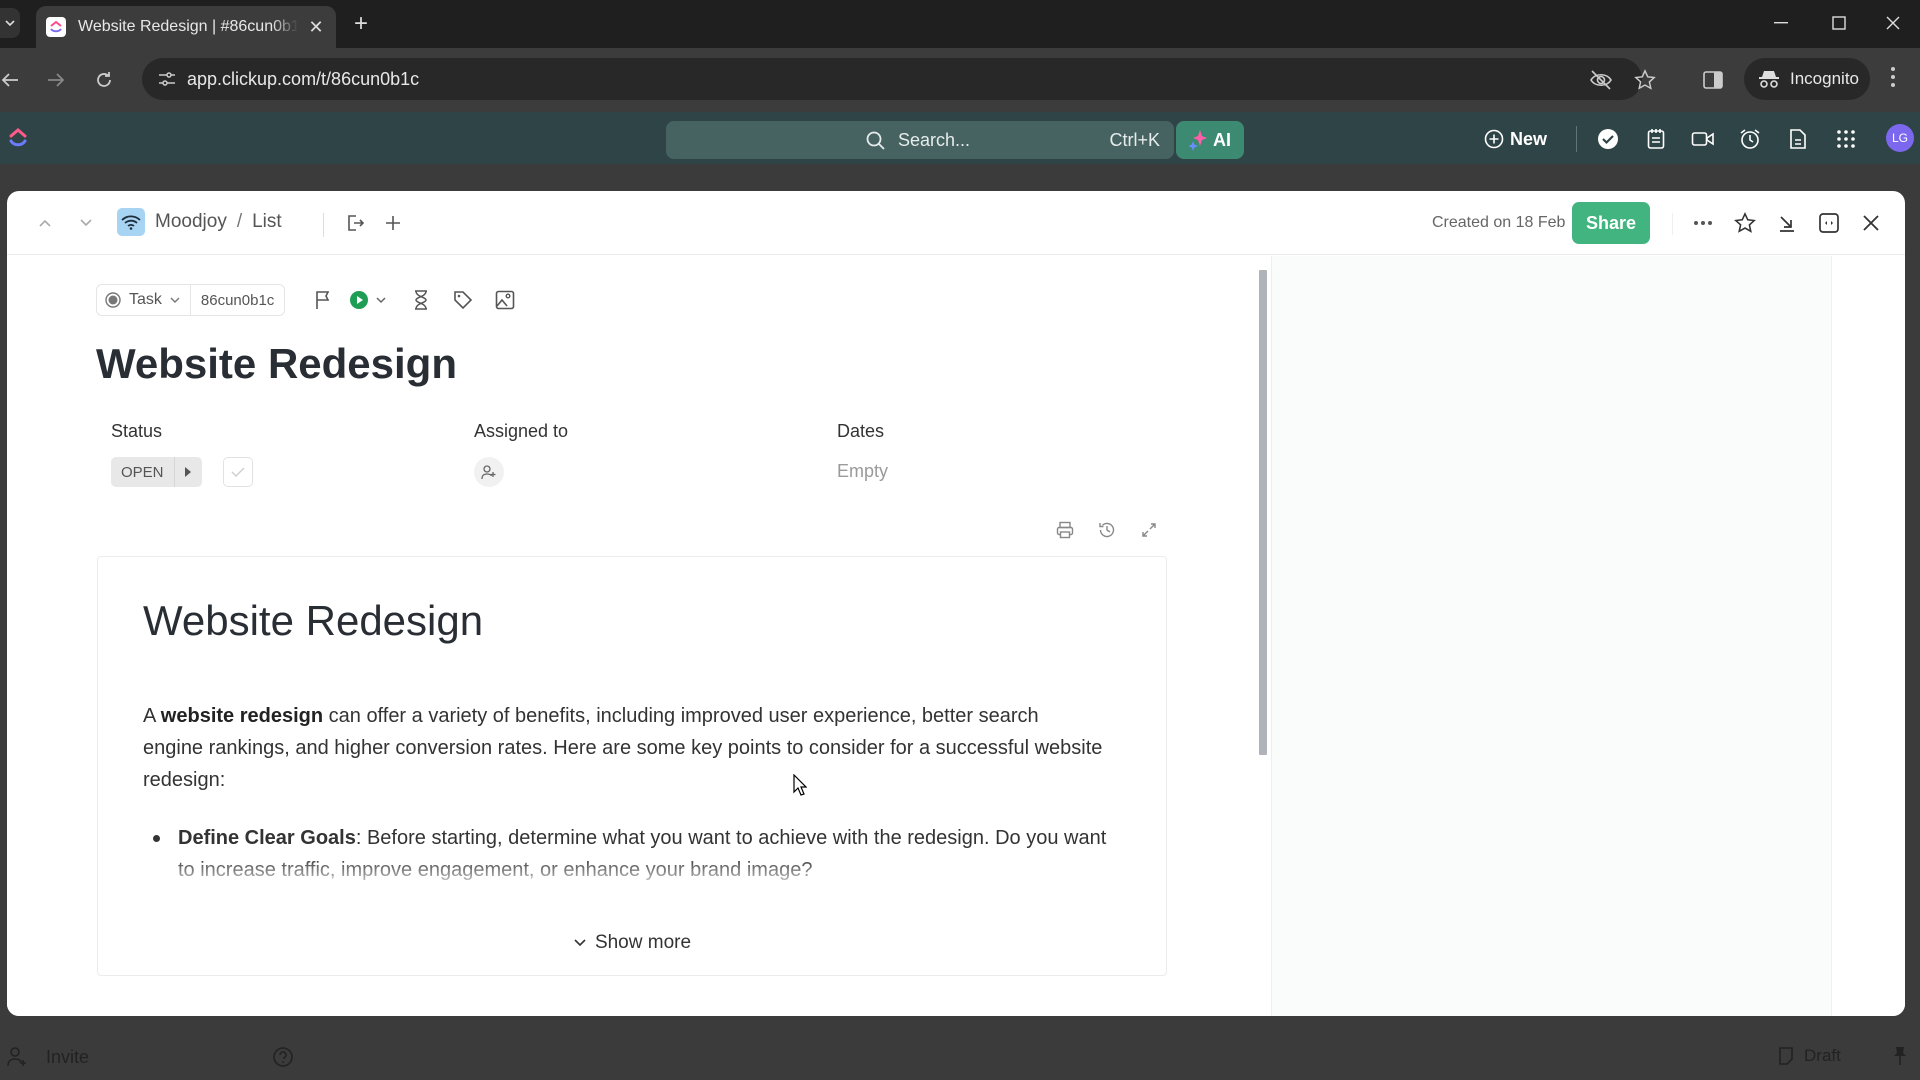 The image size is (1920, 1080). What do you see at coordinates (187, 472) in the screenshot?
I see `next-status-button` at bounding box center [187, 472].